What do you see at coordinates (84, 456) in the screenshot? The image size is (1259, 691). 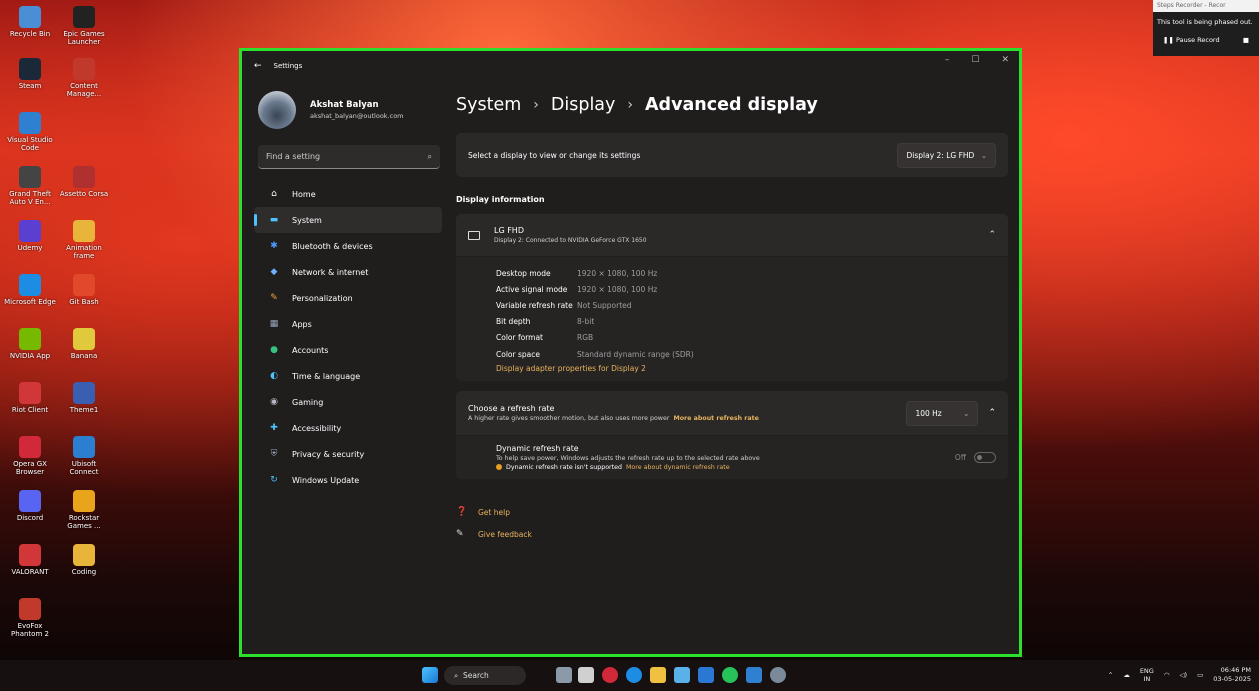 I see `desktop-icon: Ubisoft Connect` at bounding box center [84, 456].